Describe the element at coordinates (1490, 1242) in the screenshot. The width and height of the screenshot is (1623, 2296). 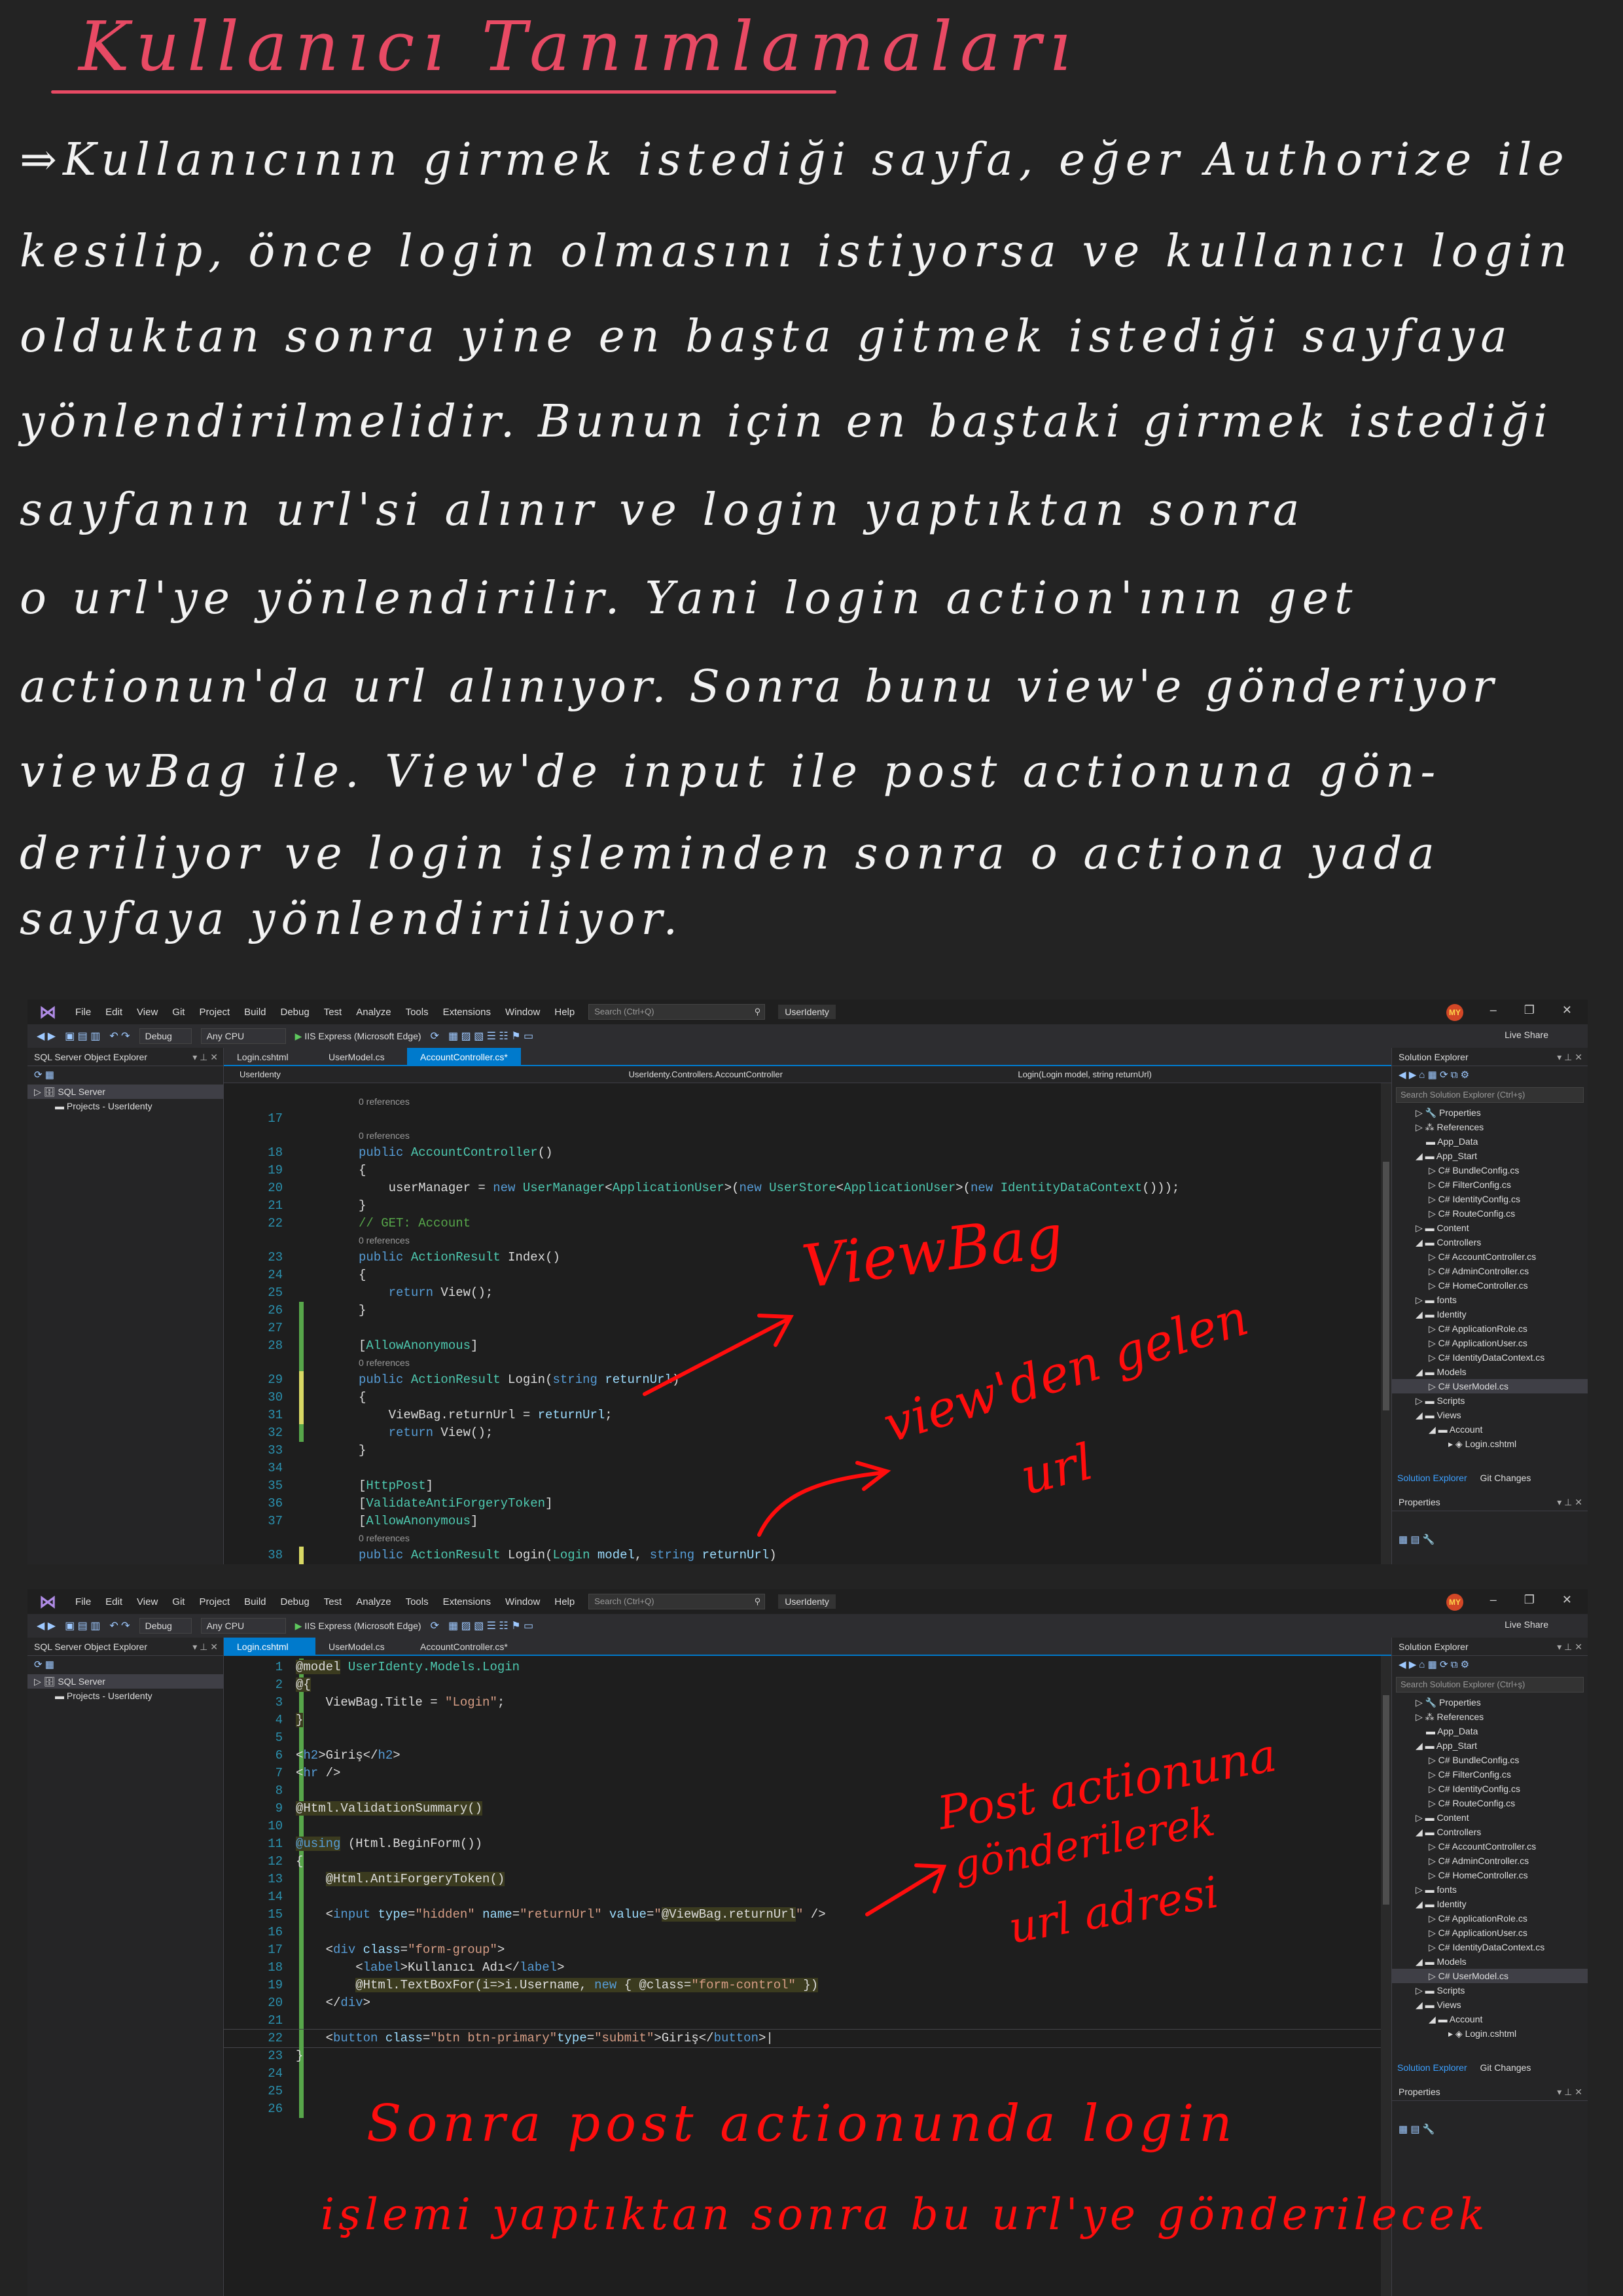
I see `tree-item: ◢ ▬ Controllers` at that location.